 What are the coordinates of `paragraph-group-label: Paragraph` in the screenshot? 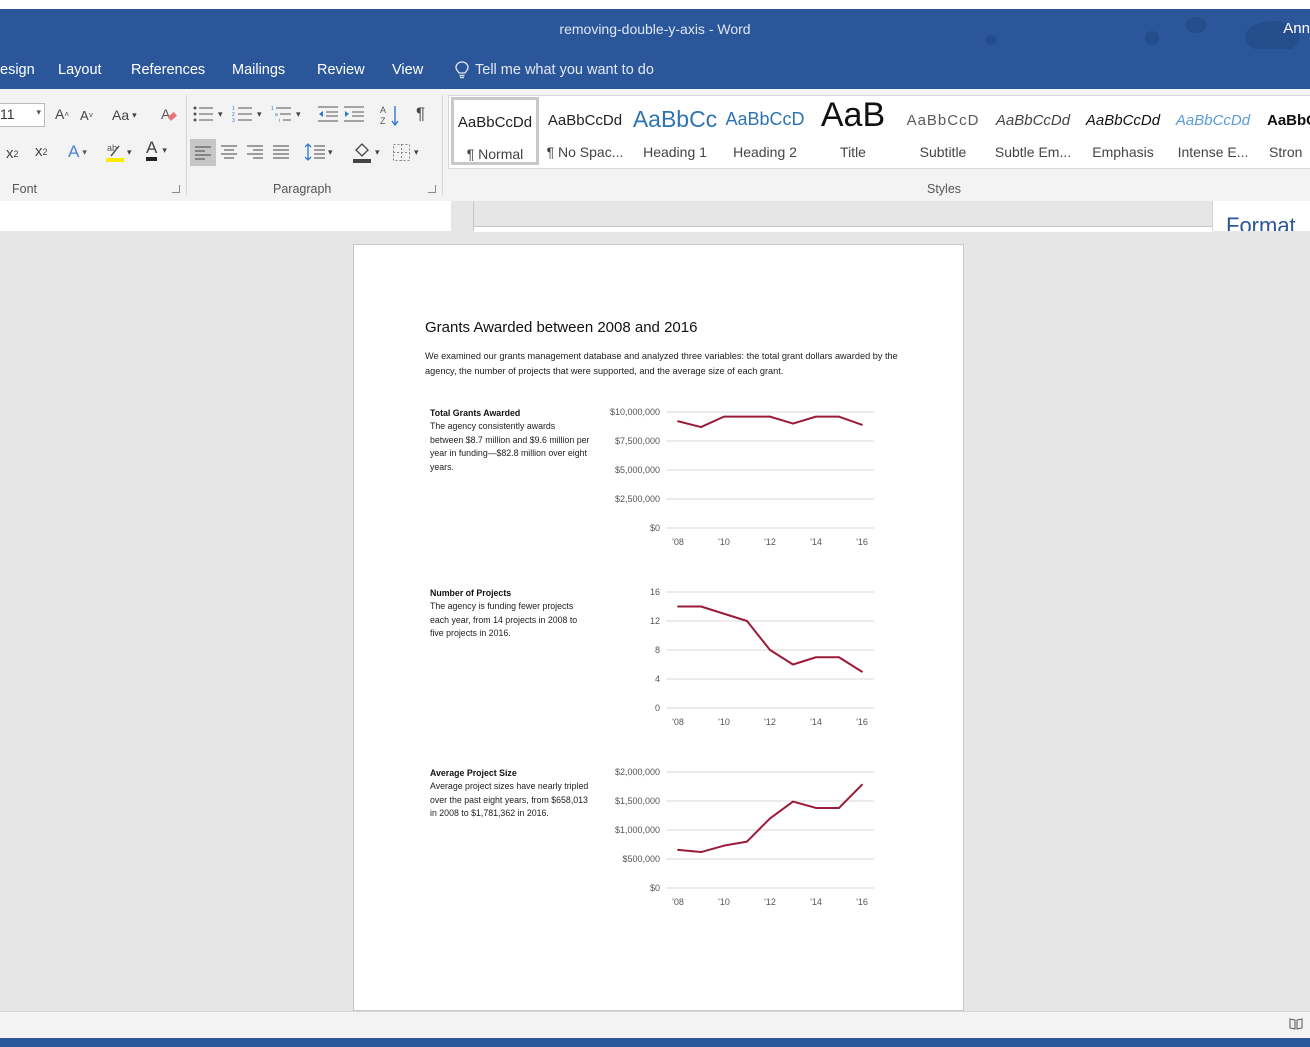 It's located at (302, 189).